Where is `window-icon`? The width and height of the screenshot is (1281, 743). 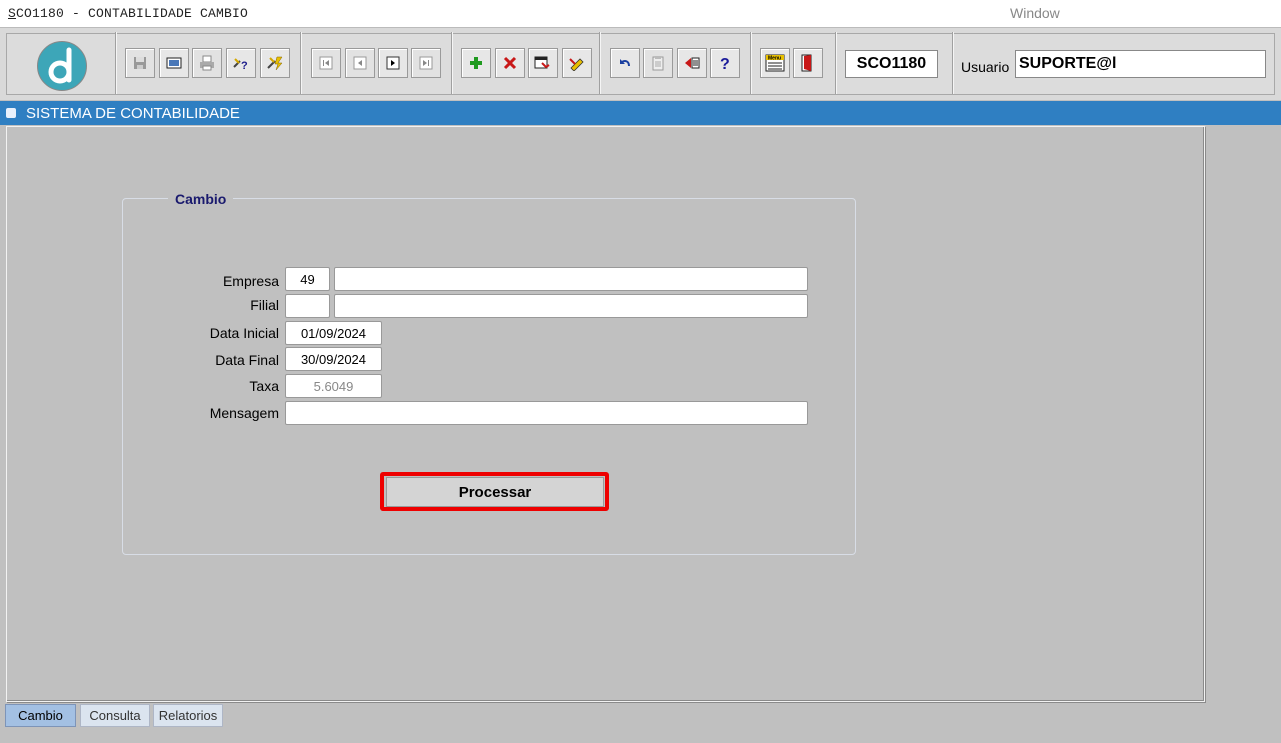 window-icon is located at coordinates (11, 113).